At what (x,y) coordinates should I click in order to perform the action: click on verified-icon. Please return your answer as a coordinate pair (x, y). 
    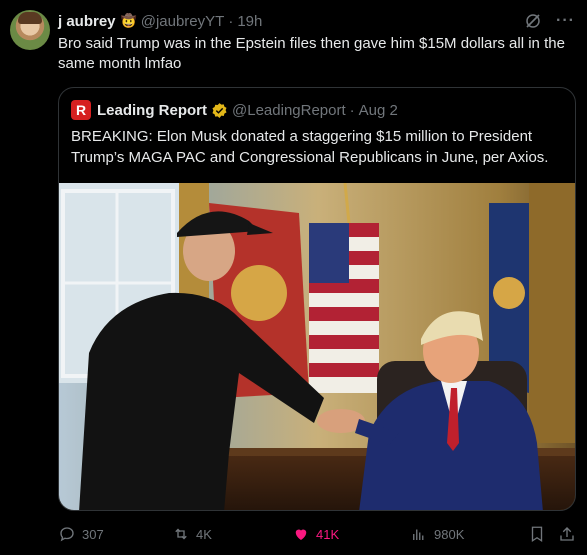
    Looking at the image, I should click on (219, 110).